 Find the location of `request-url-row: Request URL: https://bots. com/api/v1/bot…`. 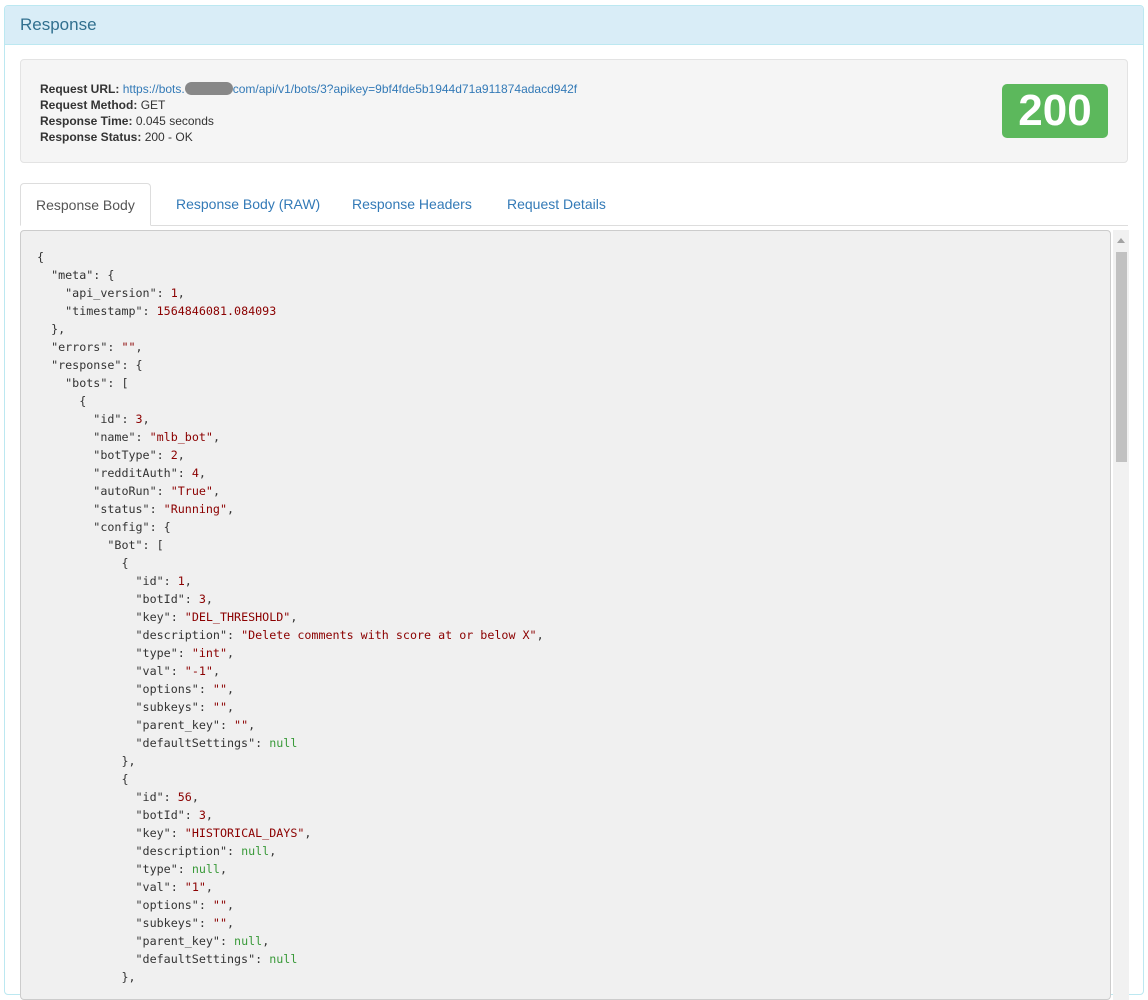

request-url-row: Request URL: https://bots. com/api/v1/bot… is located at coordinates (308, 89).